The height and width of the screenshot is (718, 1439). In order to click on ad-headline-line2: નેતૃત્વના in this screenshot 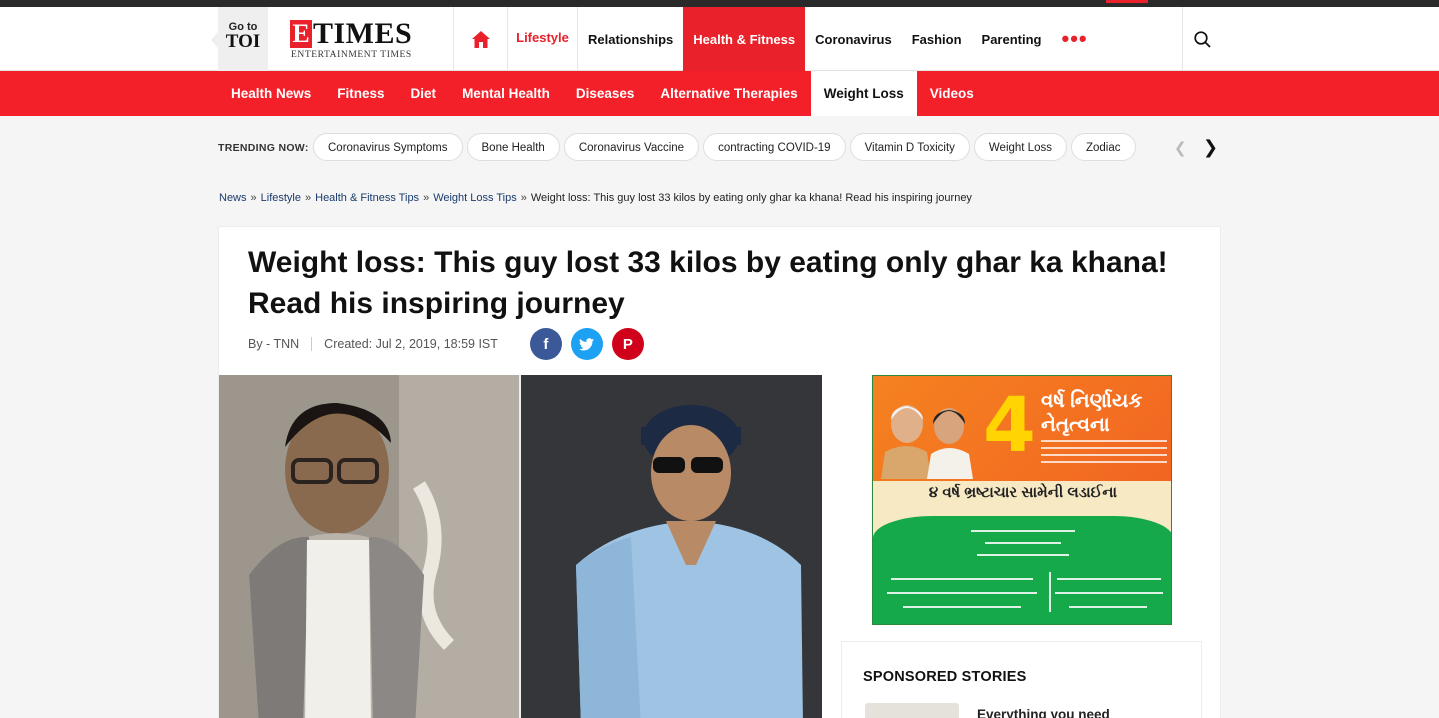, I will do `click(1075, 425)`.